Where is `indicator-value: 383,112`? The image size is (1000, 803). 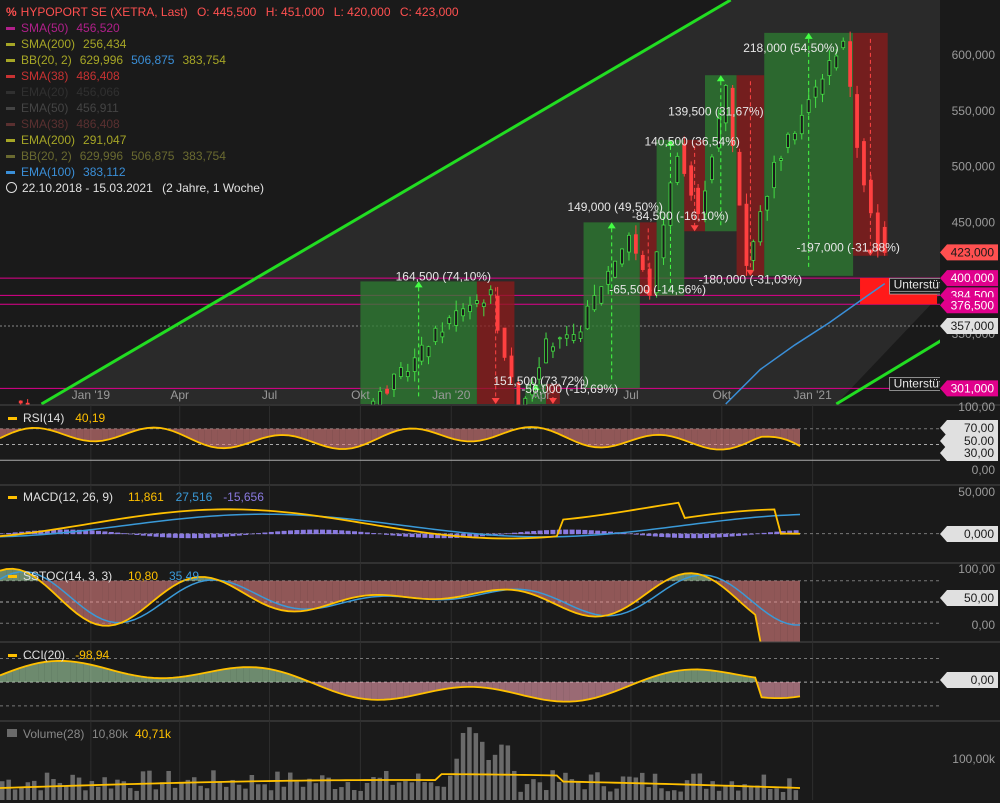
indicator-value: 383,112 is located at coordinates (104, 172).